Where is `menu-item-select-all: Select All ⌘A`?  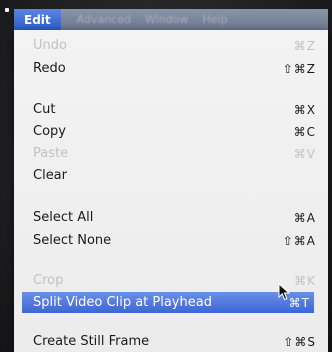 menu-item-select-all: Select All ⌘A is located at coordinates (171, 217).